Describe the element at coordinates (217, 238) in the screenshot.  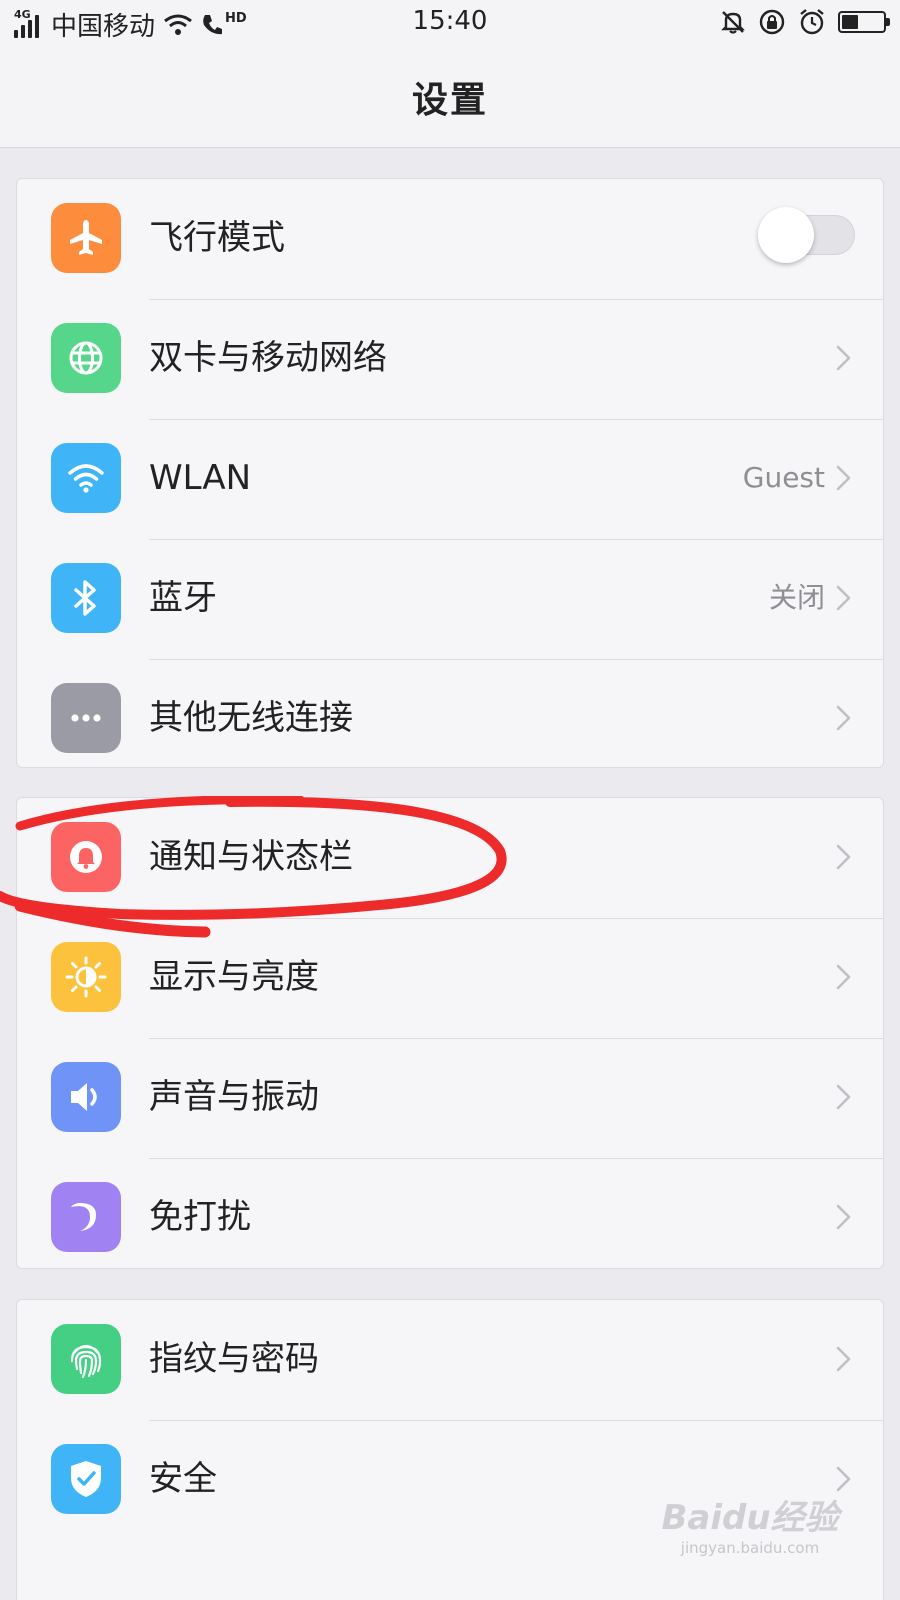
I see `settings-row-label: 飞行模式` at that location.